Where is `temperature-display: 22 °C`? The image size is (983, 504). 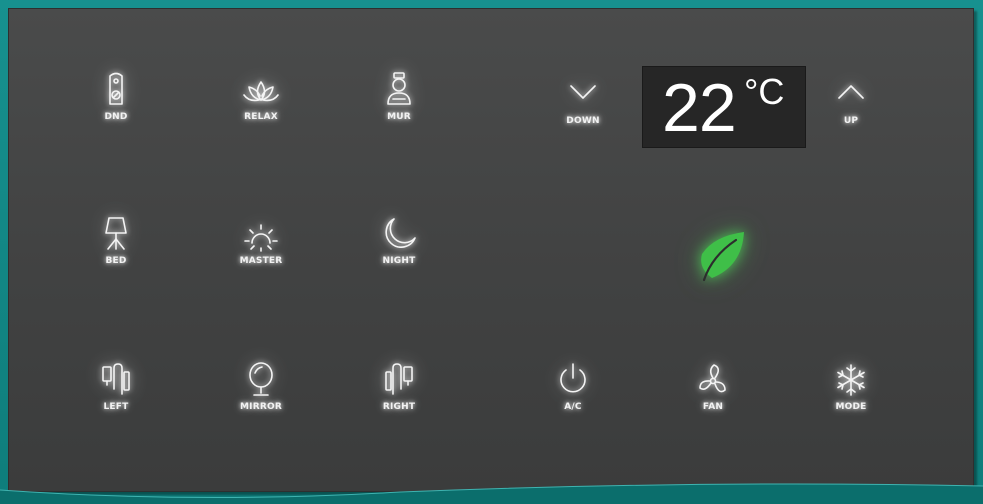 temperature-display: 22 °C is located at coordinates (724, 107).